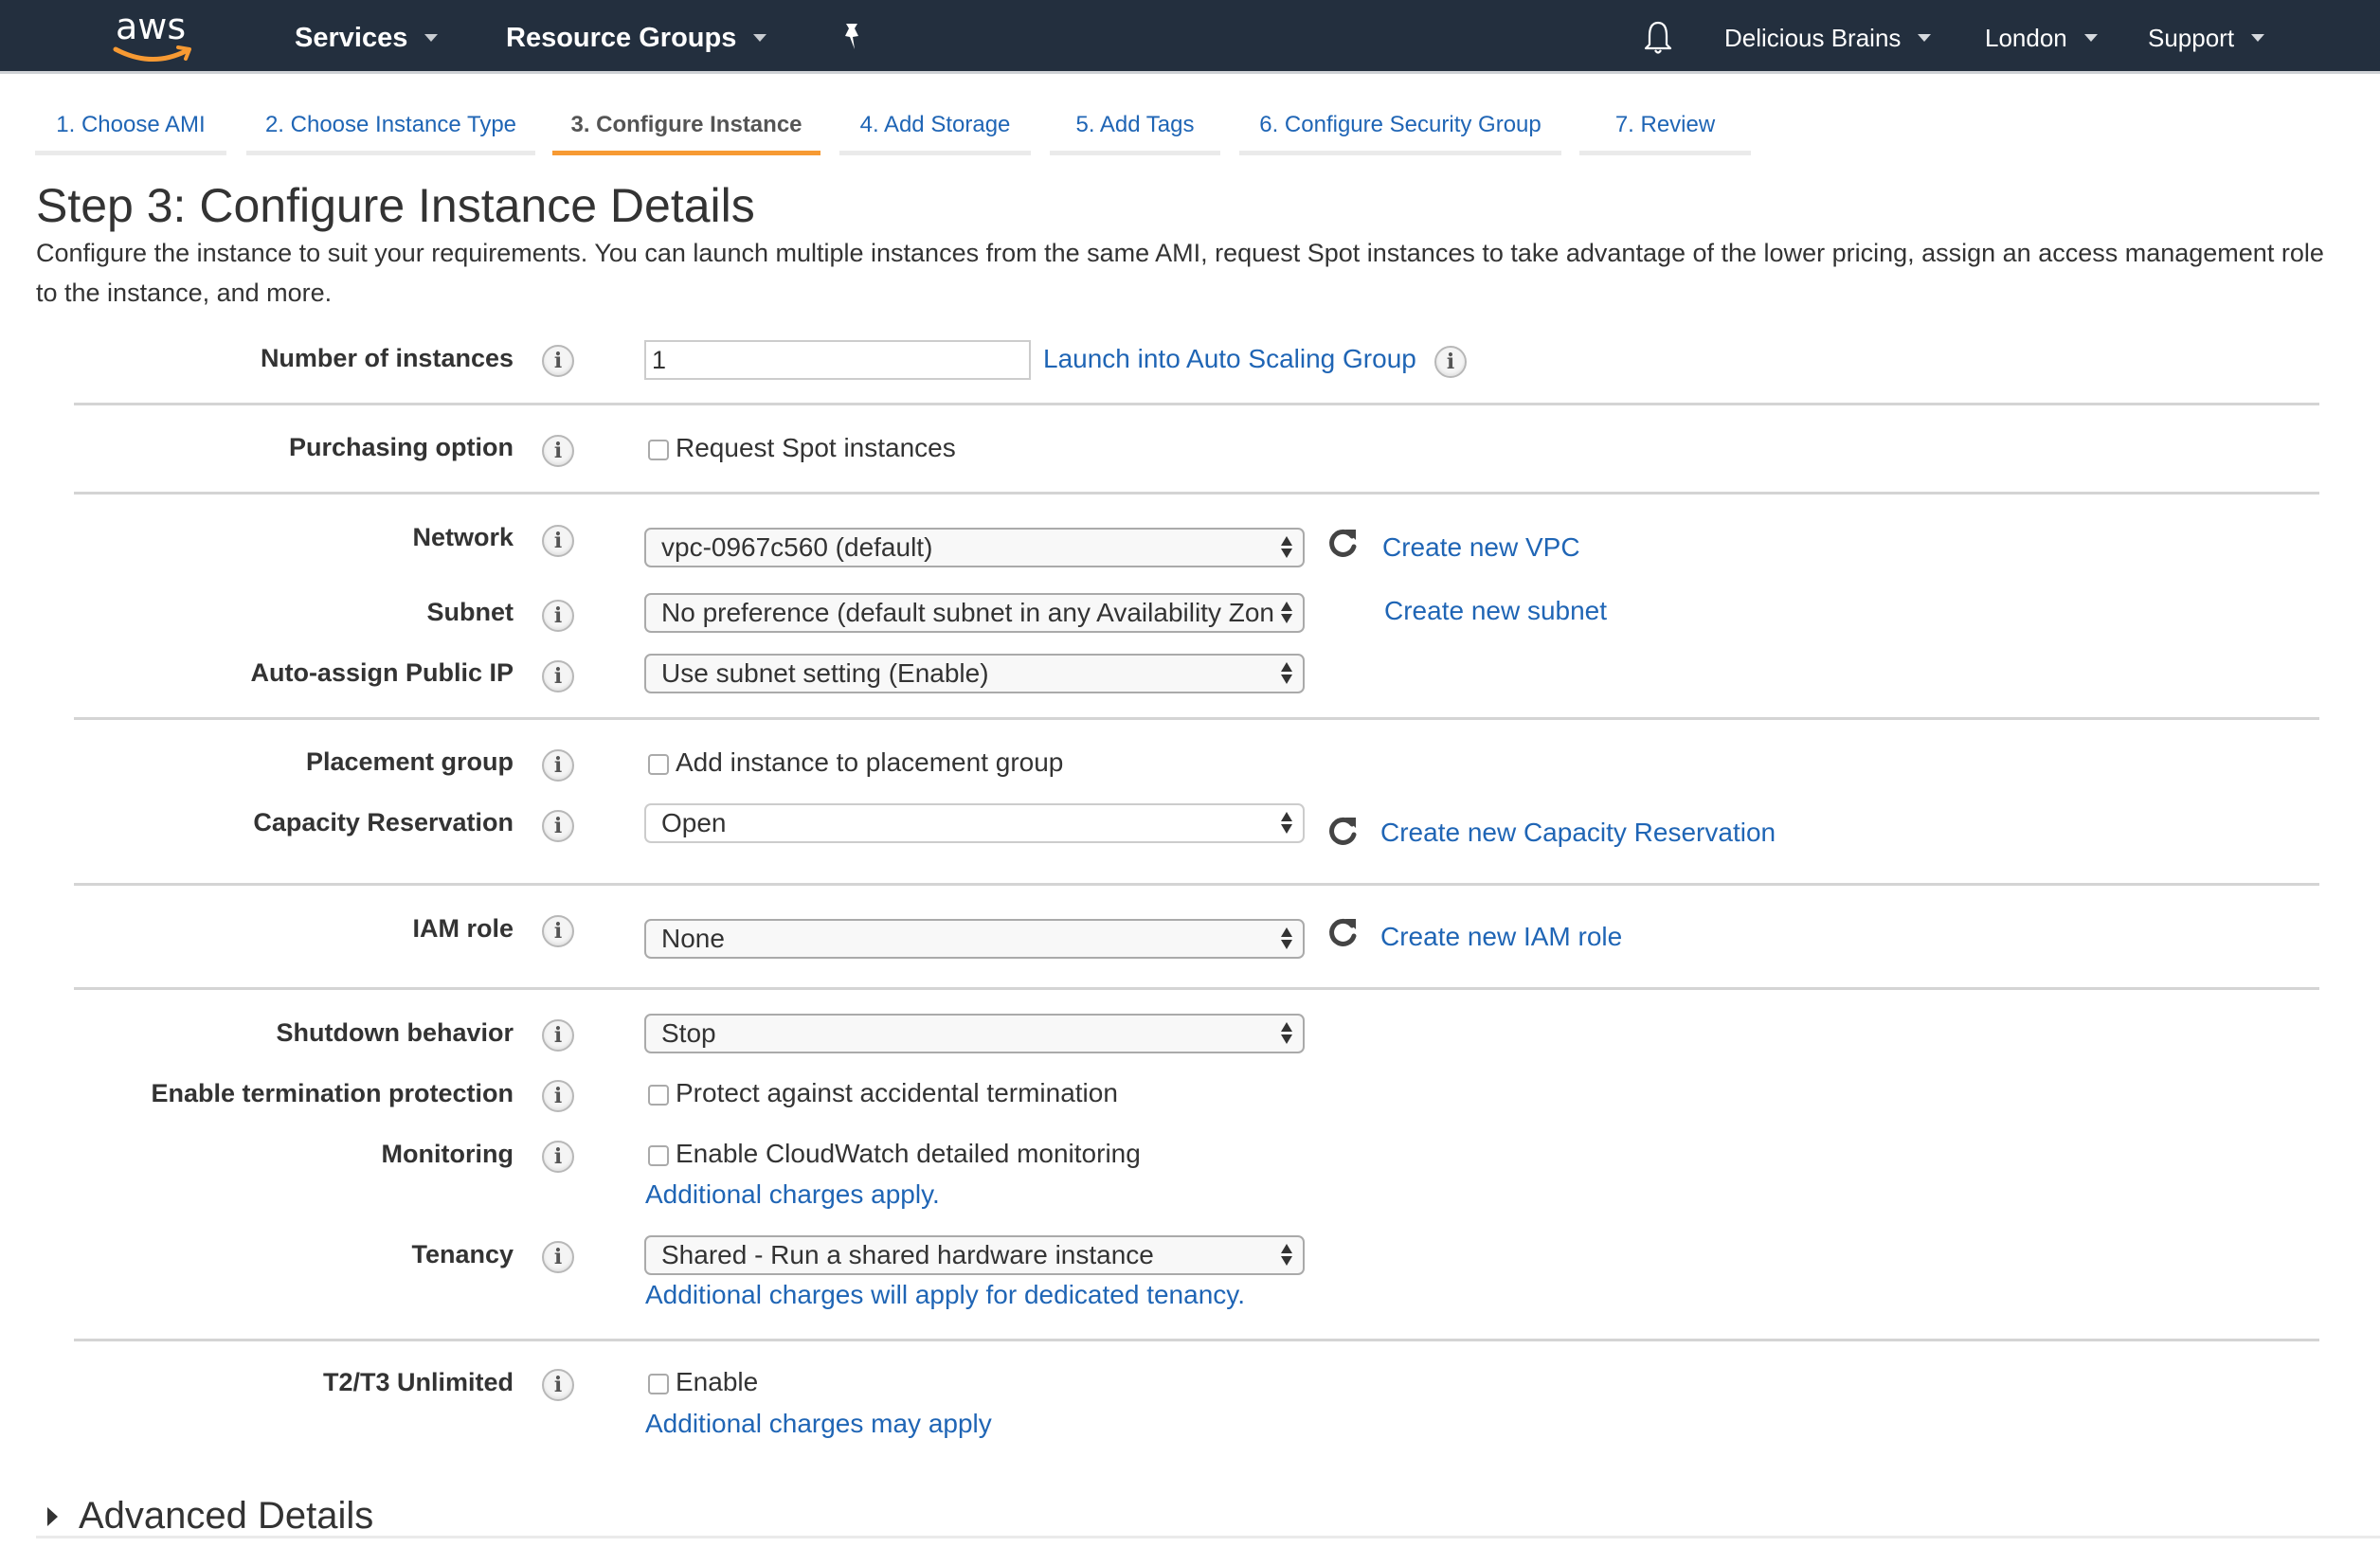  I want to click on number-of-instances-label: Number of instances, so click(387, 358).